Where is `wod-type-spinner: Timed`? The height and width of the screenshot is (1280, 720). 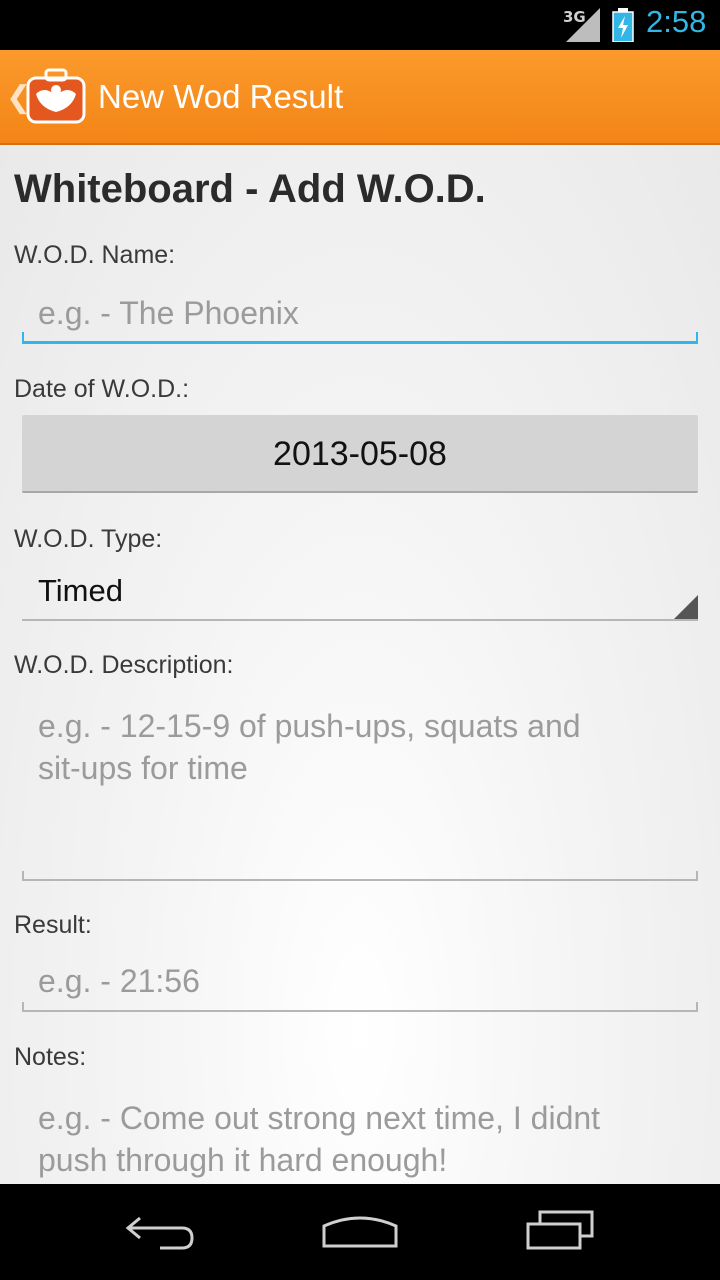 wod-type-spinner: Timed is located at coordinates (360, 593).